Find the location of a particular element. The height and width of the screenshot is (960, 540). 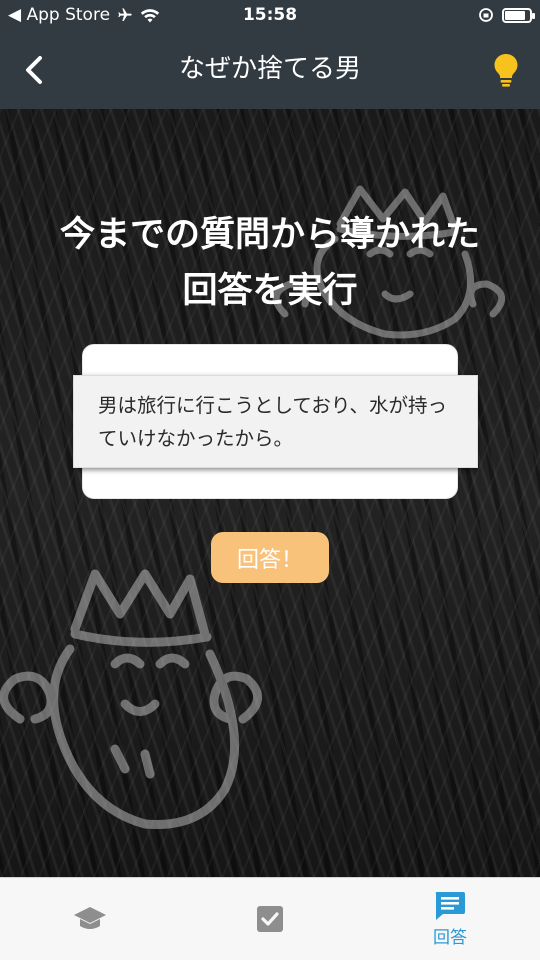

tab-bar: 回答 is located at coordinates (270, 918).